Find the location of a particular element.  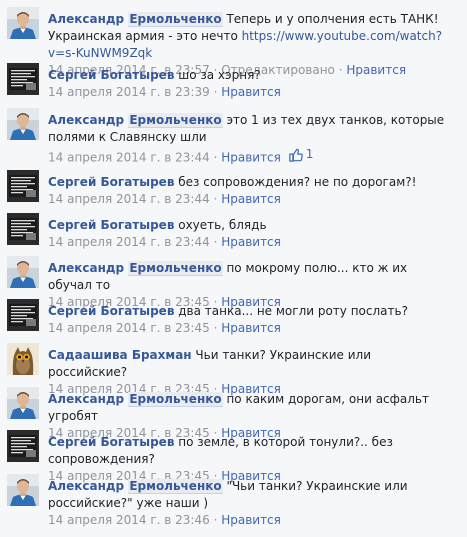

owl-avatar-icon is located at coordinates (23, 359).